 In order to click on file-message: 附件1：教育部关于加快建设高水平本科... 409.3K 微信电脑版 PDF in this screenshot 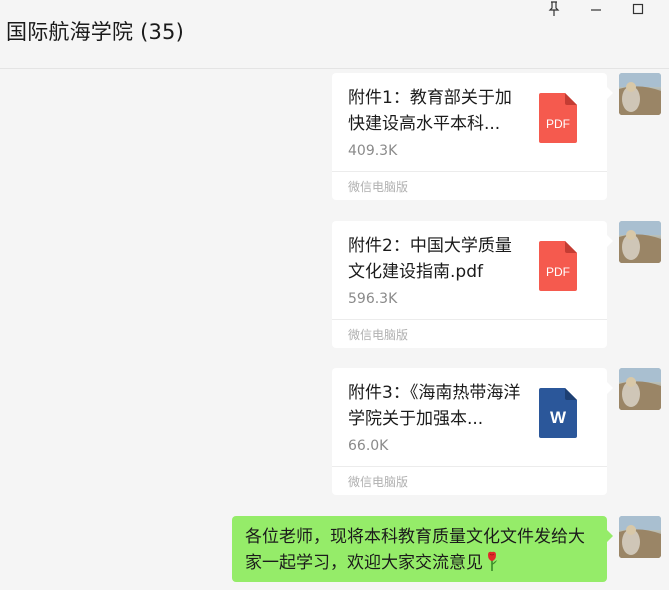, I will do `click(472, 136)`.